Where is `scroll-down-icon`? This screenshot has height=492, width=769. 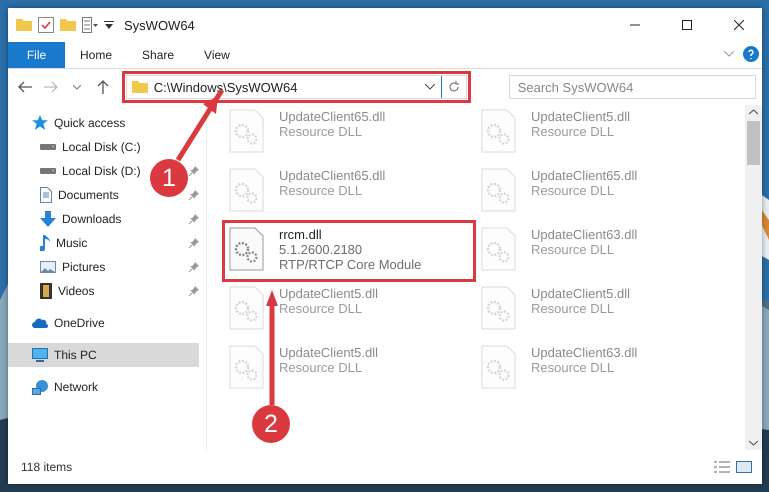 scroll-down-icon is located at coordinates (753, 443).